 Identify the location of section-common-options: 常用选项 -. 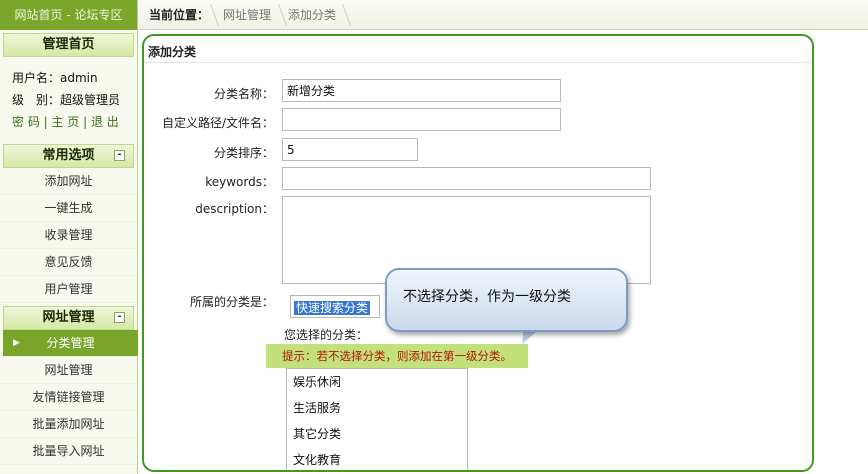
(68, 156).